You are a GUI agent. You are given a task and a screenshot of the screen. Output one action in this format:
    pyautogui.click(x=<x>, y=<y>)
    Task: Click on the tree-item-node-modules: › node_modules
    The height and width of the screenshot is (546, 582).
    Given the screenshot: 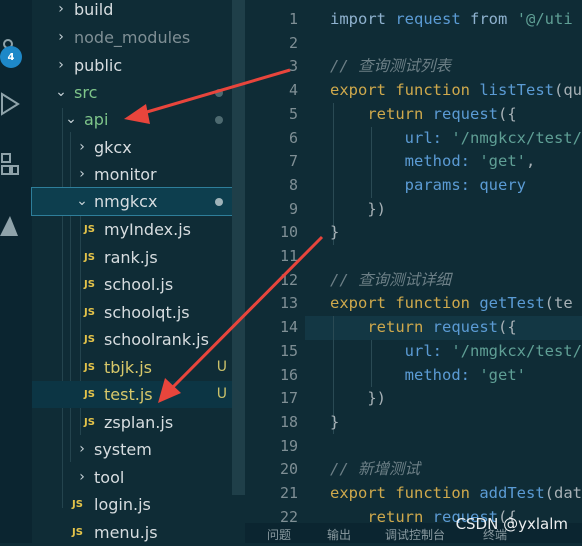 What is the action you would take?
    pyautogui.click(x=138, y=37)
    